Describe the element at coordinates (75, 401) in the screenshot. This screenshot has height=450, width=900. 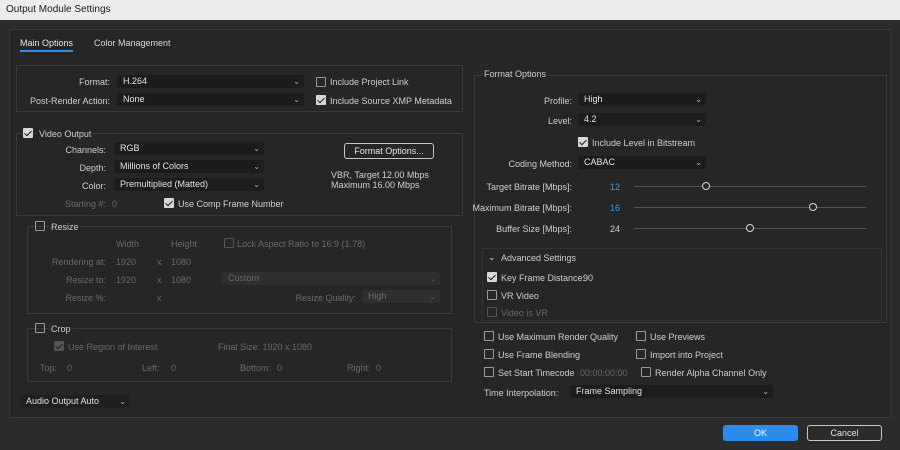
I see `audio-output-select: Audio Output Auto ⌄` at that location.